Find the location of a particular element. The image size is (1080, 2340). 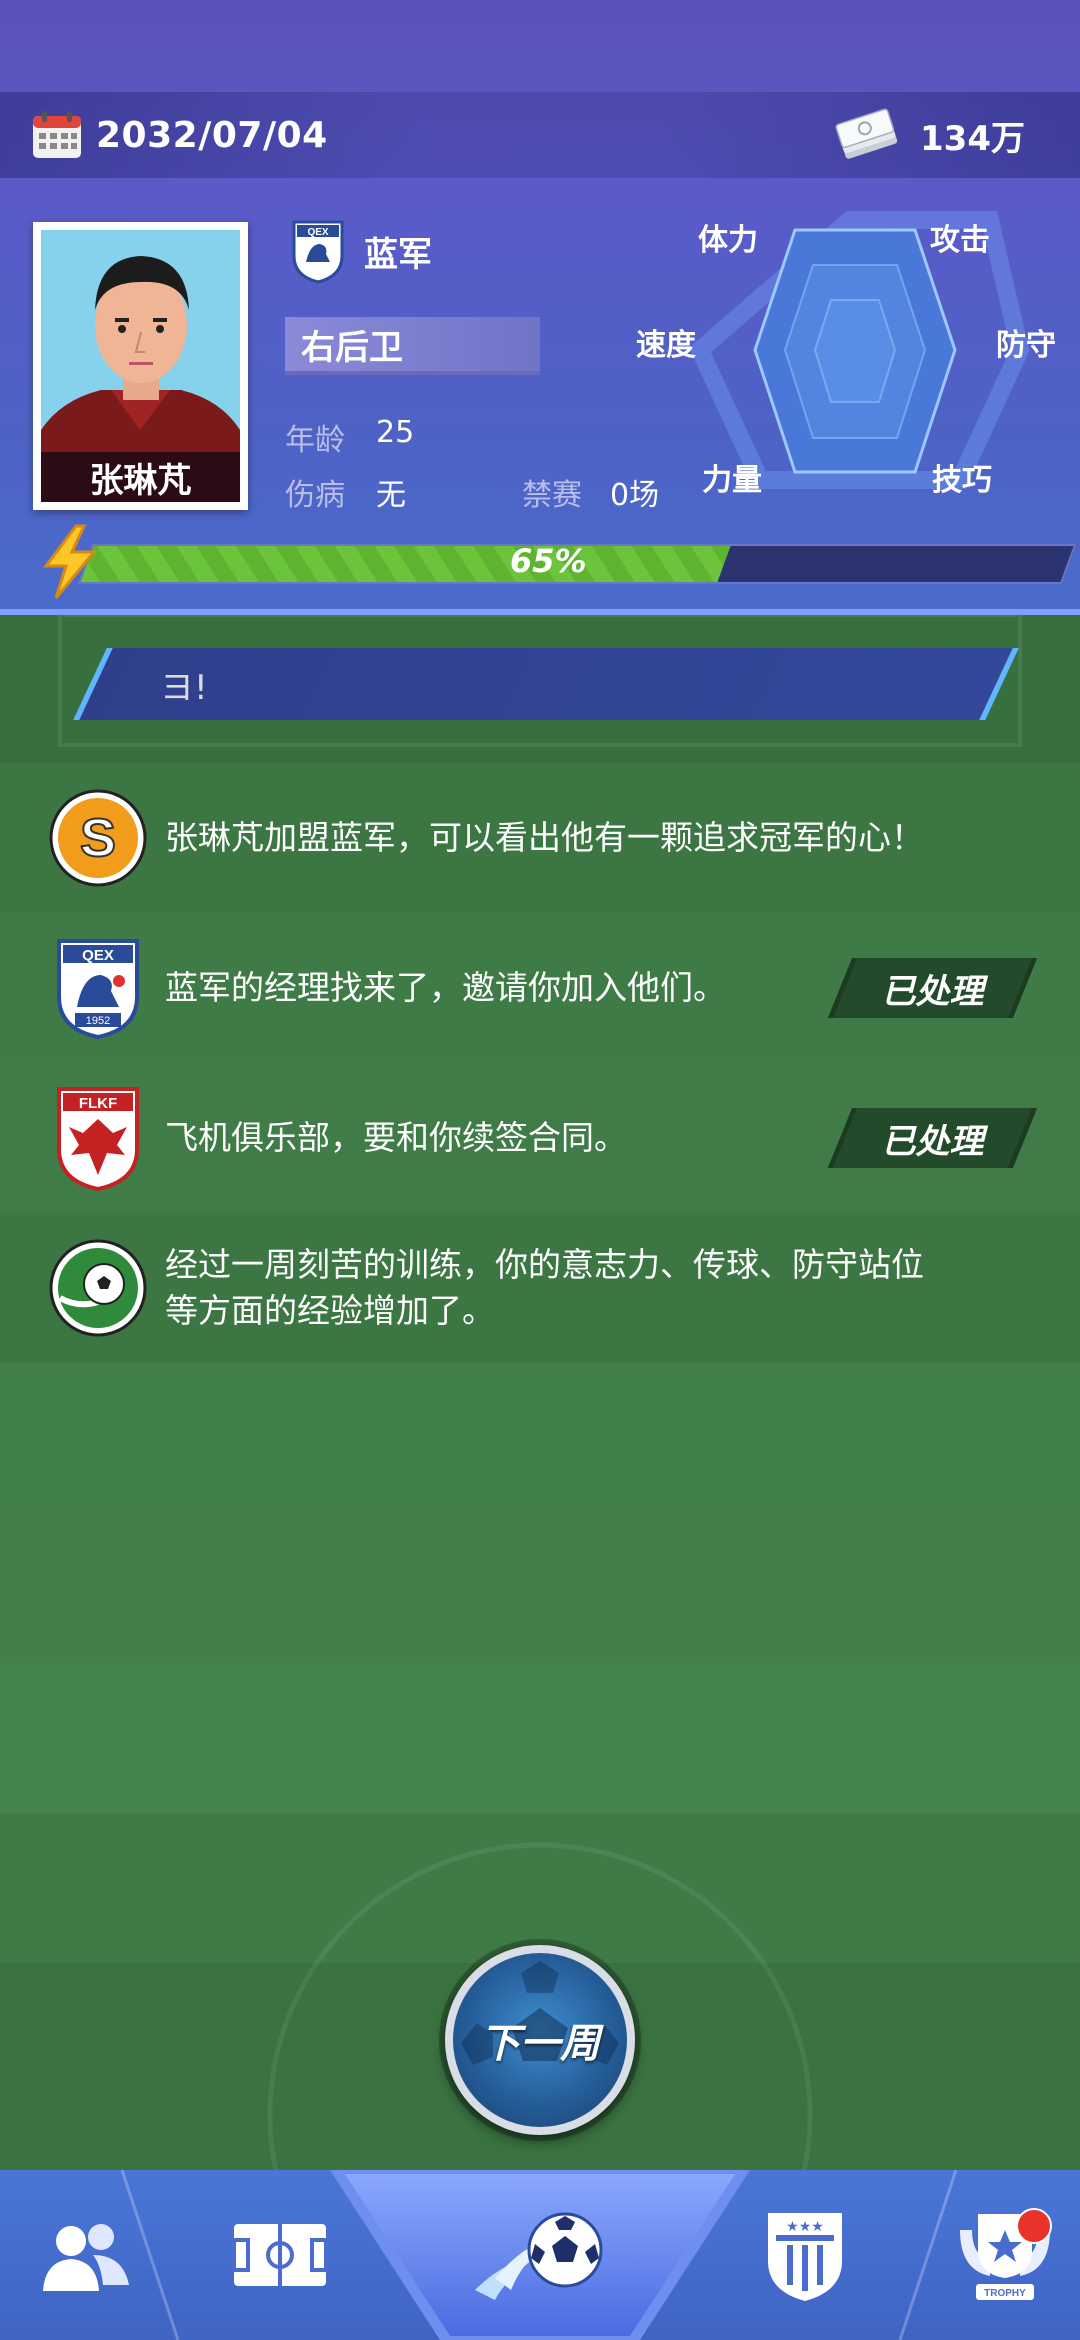

flkf-club-crest-icon: FLKF is located at coordinates (98, 1139).